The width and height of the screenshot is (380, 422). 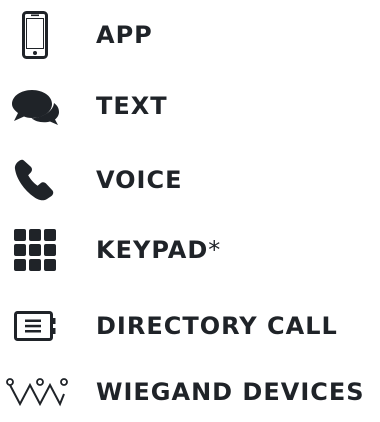 I want to click on feature-label: VOICE, so click(x=139, y=180).